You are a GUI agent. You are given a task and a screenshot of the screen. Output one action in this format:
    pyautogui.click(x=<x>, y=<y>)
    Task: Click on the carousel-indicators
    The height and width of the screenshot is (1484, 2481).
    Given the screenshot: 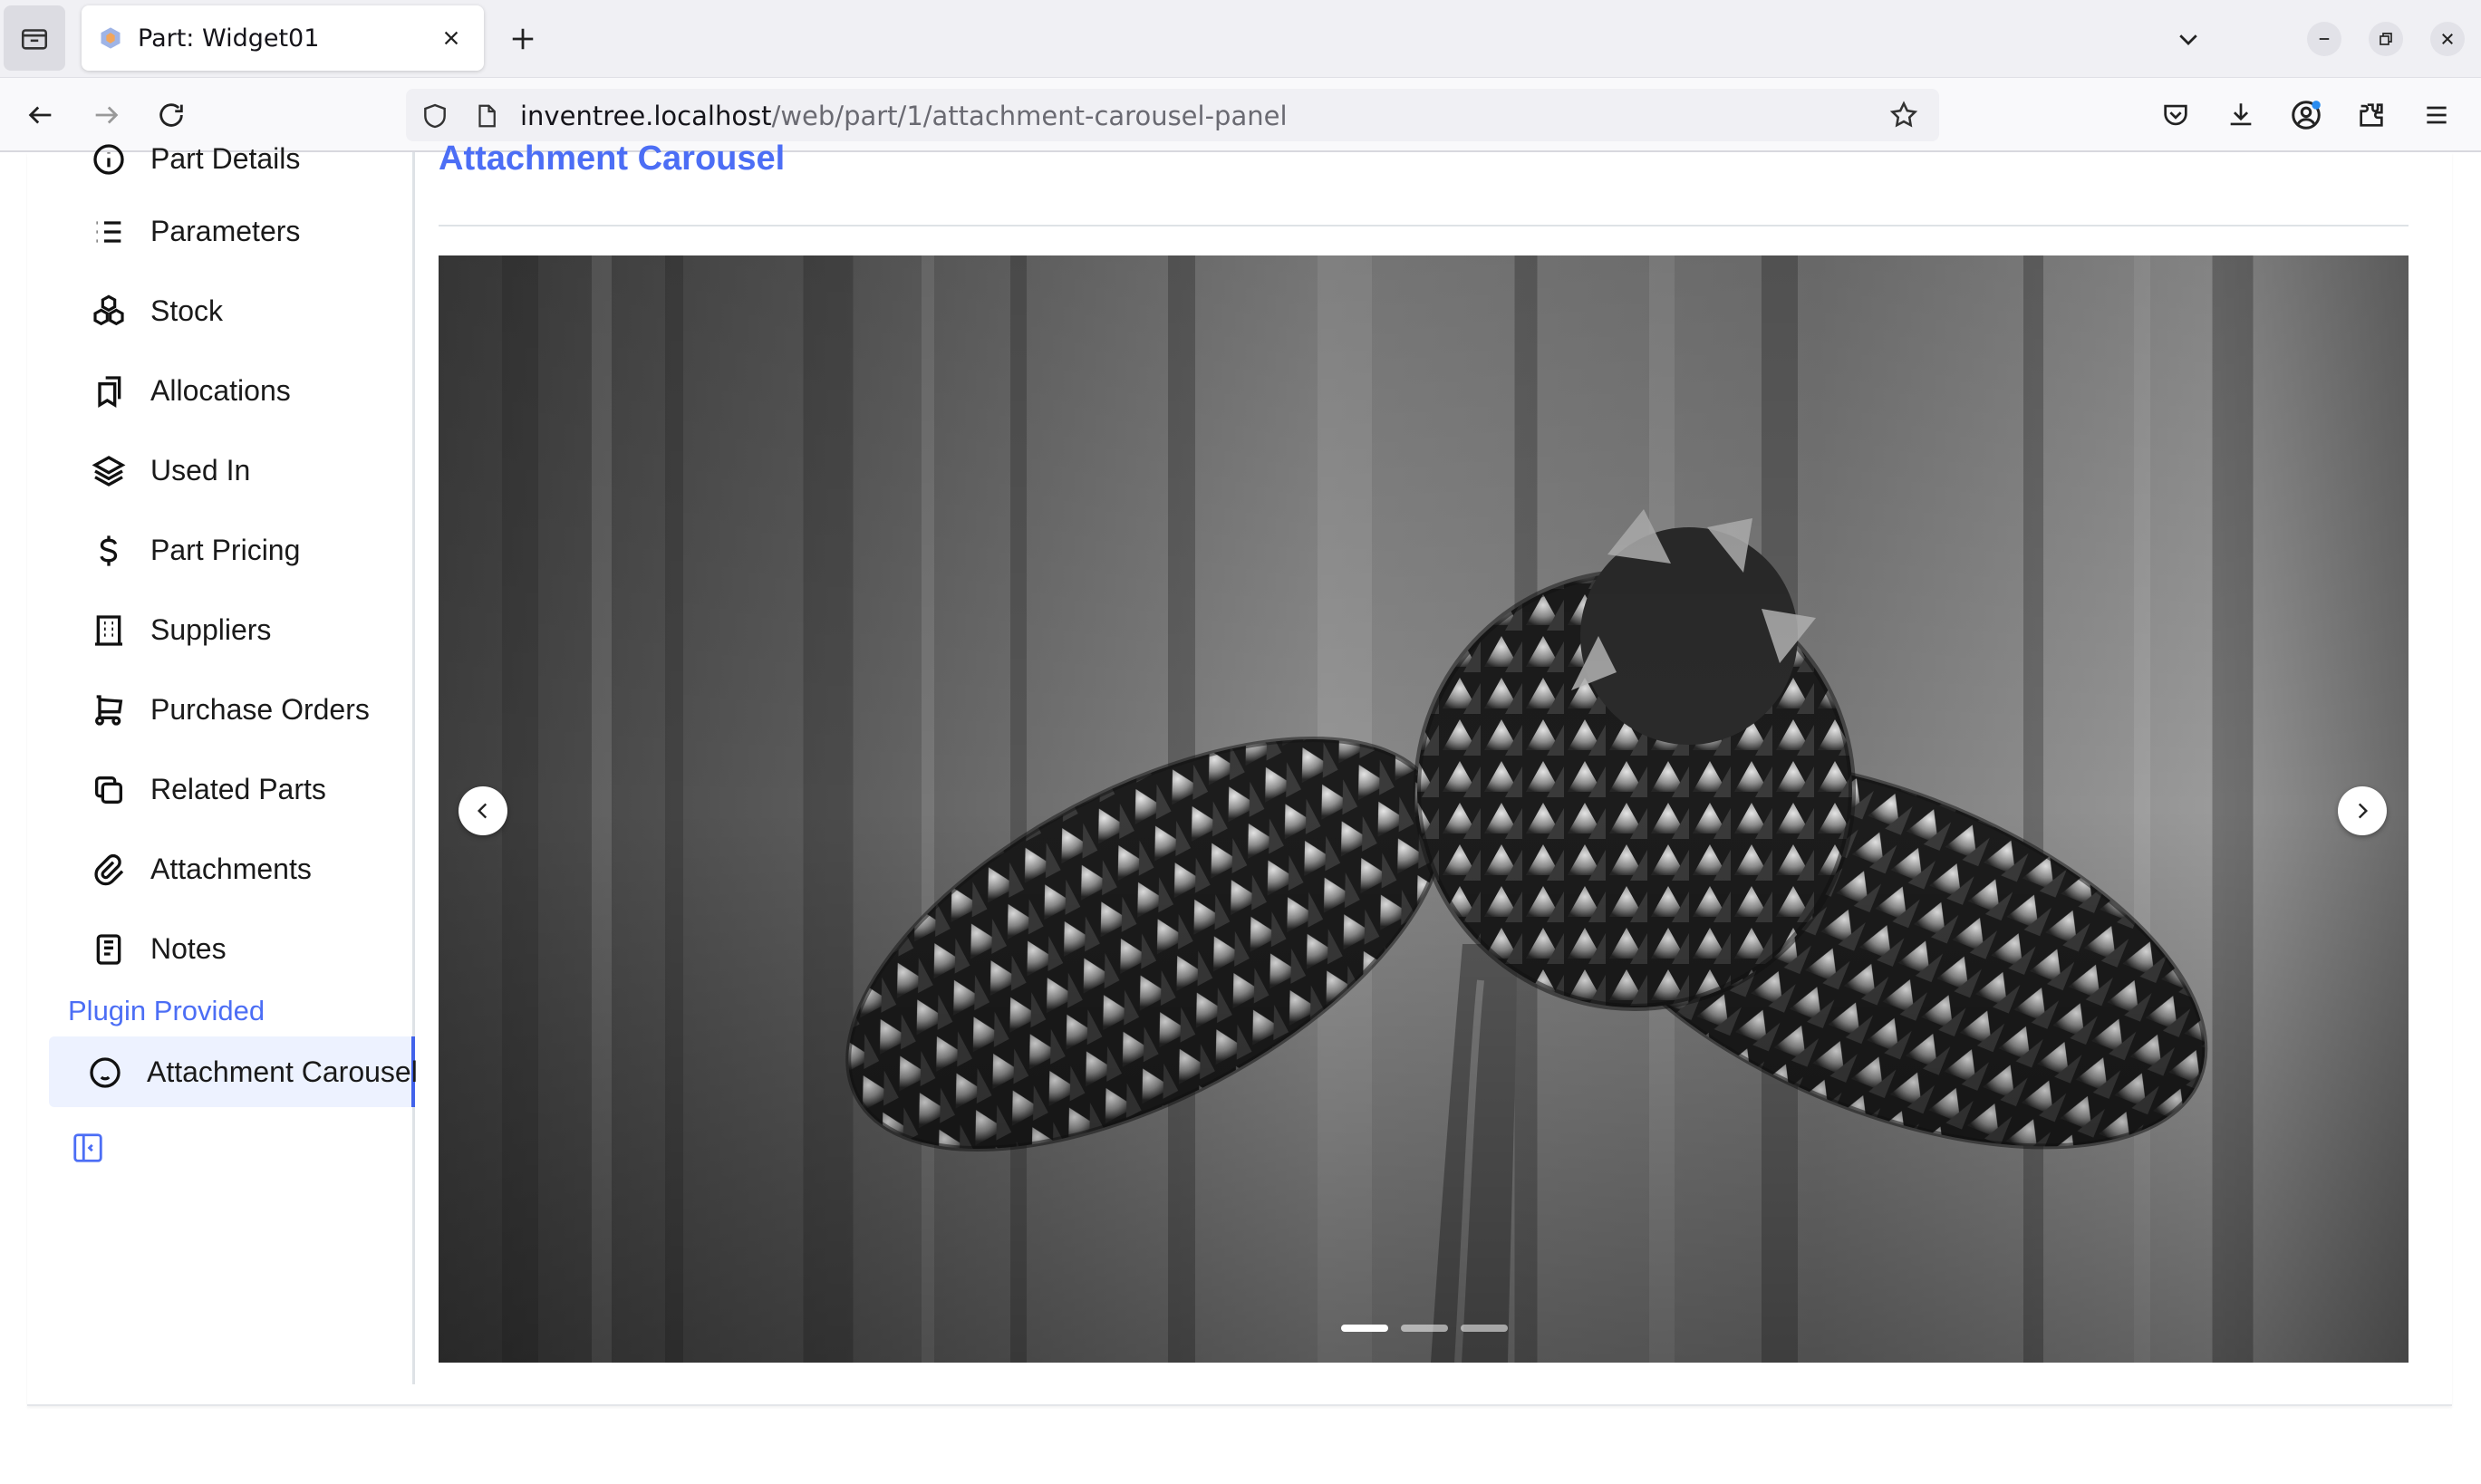 What is the action you would take?
    pyautogui.click(x=1425, y=1328)
    